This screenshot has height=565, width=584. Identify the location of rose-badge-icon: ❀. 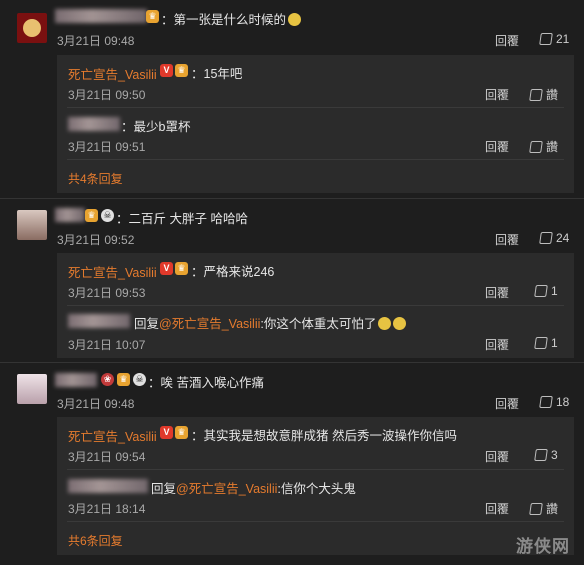
(107, 379).